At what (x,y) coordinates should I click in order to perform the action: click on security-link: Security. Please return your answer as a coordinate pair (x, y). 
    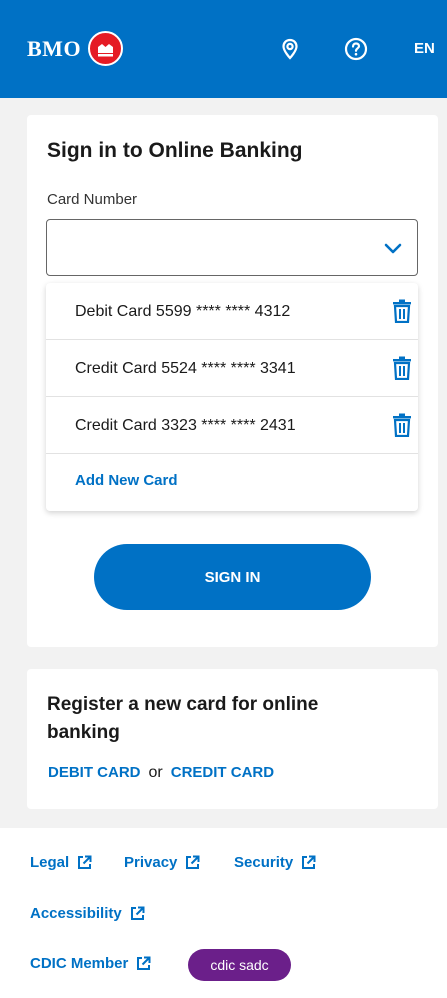
    Looking at the image, I should click on (275, 862).